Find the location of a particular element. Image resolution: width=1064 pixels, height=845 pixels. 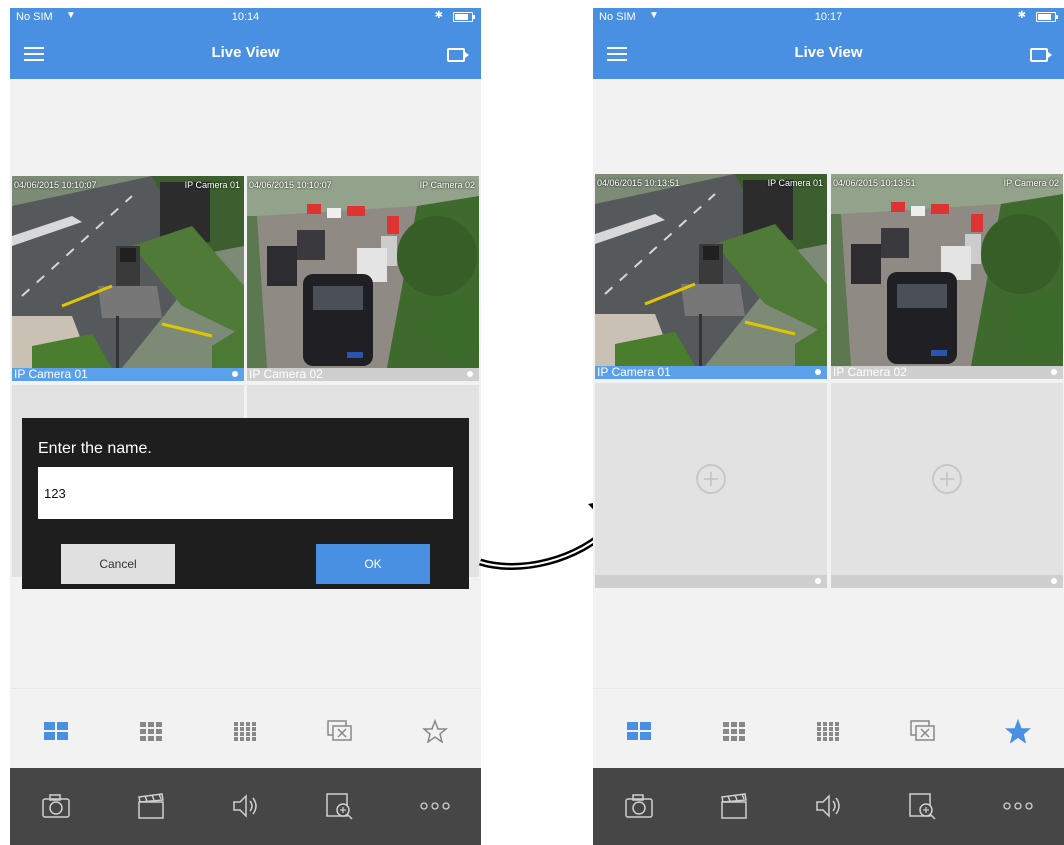

camera-feed: 04/06/2015 10:13:51 IP Camera 01 is located at coordinates (711, 270).